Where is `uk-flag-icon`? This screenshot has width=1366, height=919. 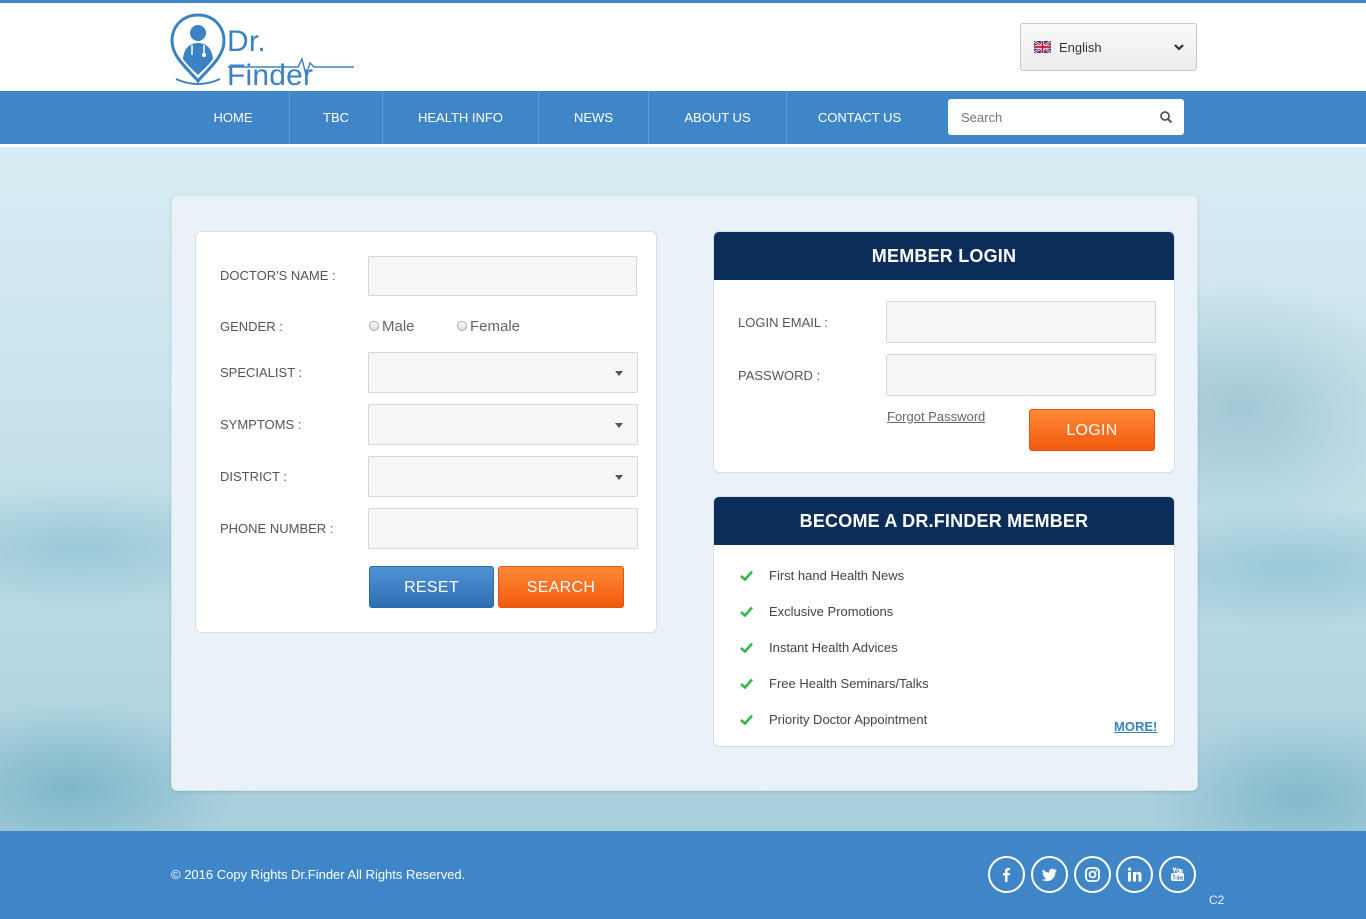 uk-flag-icon is located at coordinates (1042, 47).